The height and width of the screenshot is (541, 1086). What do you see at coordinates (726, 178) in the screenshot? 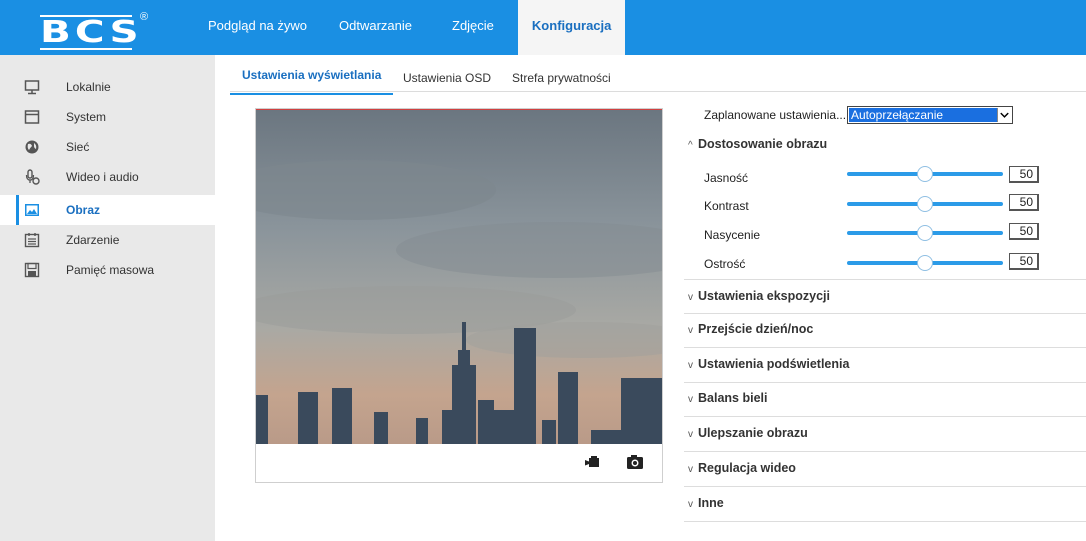
I see `brightness-label: Jasność` at bounding box center [726, 178].